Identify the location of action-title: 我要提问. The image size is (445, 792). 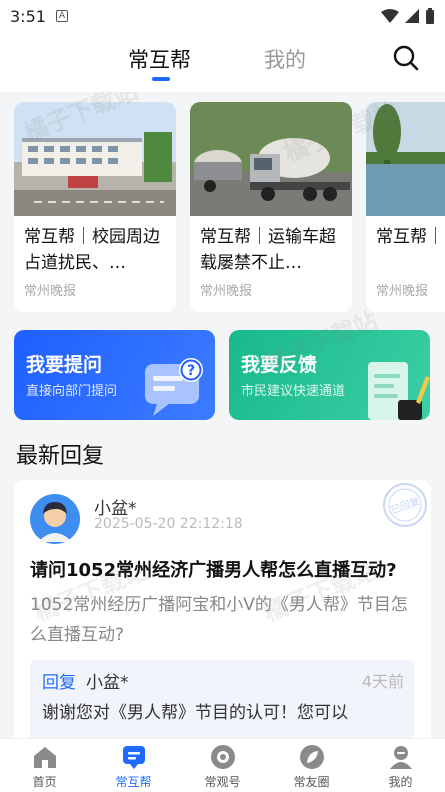
(64, 365).